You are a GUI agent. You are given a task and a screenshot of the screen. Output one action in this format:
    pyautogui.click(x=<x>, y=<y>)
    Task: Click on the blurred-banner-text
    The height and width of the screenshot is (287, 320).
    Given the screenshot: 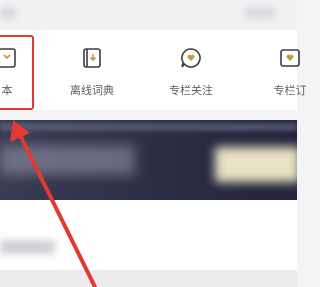 What is the action you would take?
    pyautogui.click(x=67, y=160)
    